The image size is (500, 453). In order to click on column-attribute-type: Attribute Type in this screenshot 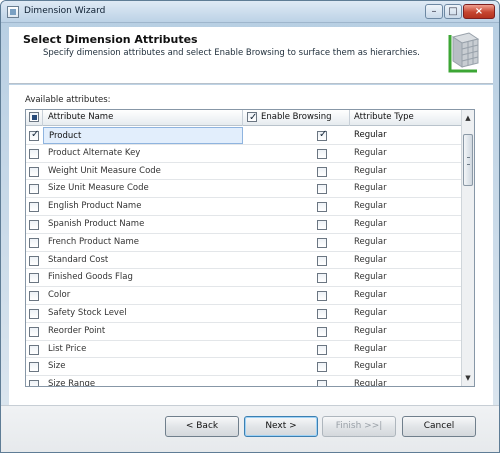, I will do `click(406, 118)`.